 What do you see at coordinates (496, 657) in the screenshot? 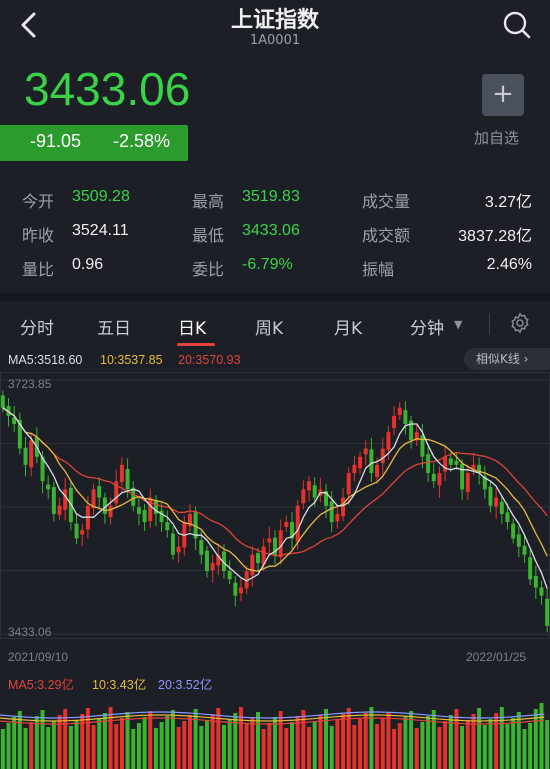
I see `axis-end-date: 2022/01/25` at bounding box center [496, 657].